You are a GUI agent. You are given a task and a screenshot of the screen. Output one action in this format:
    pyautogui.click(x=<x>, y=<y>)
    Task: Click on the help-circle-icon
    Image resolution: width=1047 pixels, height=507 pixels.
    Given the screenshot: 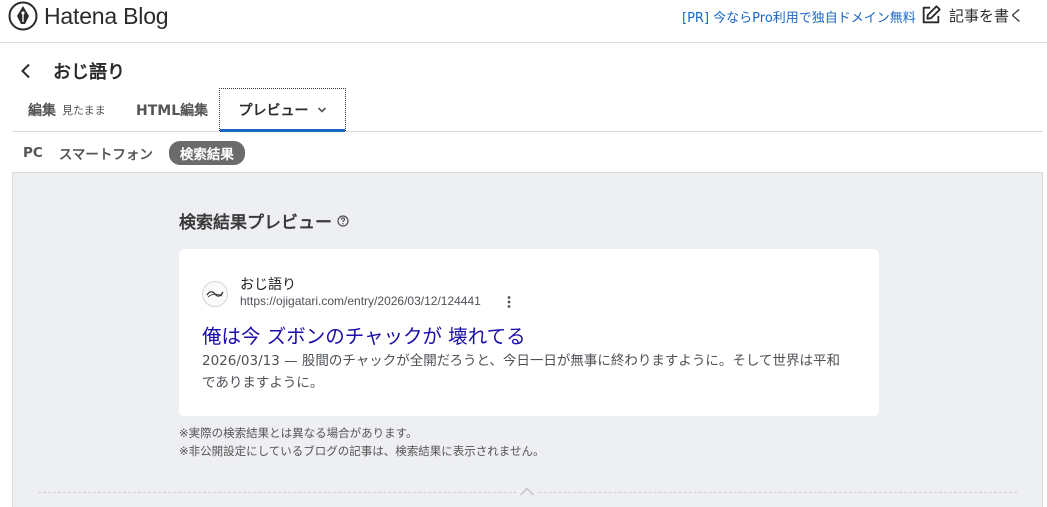 What is the action you would take?
    pyautogui.click(x=343, y=220)
    